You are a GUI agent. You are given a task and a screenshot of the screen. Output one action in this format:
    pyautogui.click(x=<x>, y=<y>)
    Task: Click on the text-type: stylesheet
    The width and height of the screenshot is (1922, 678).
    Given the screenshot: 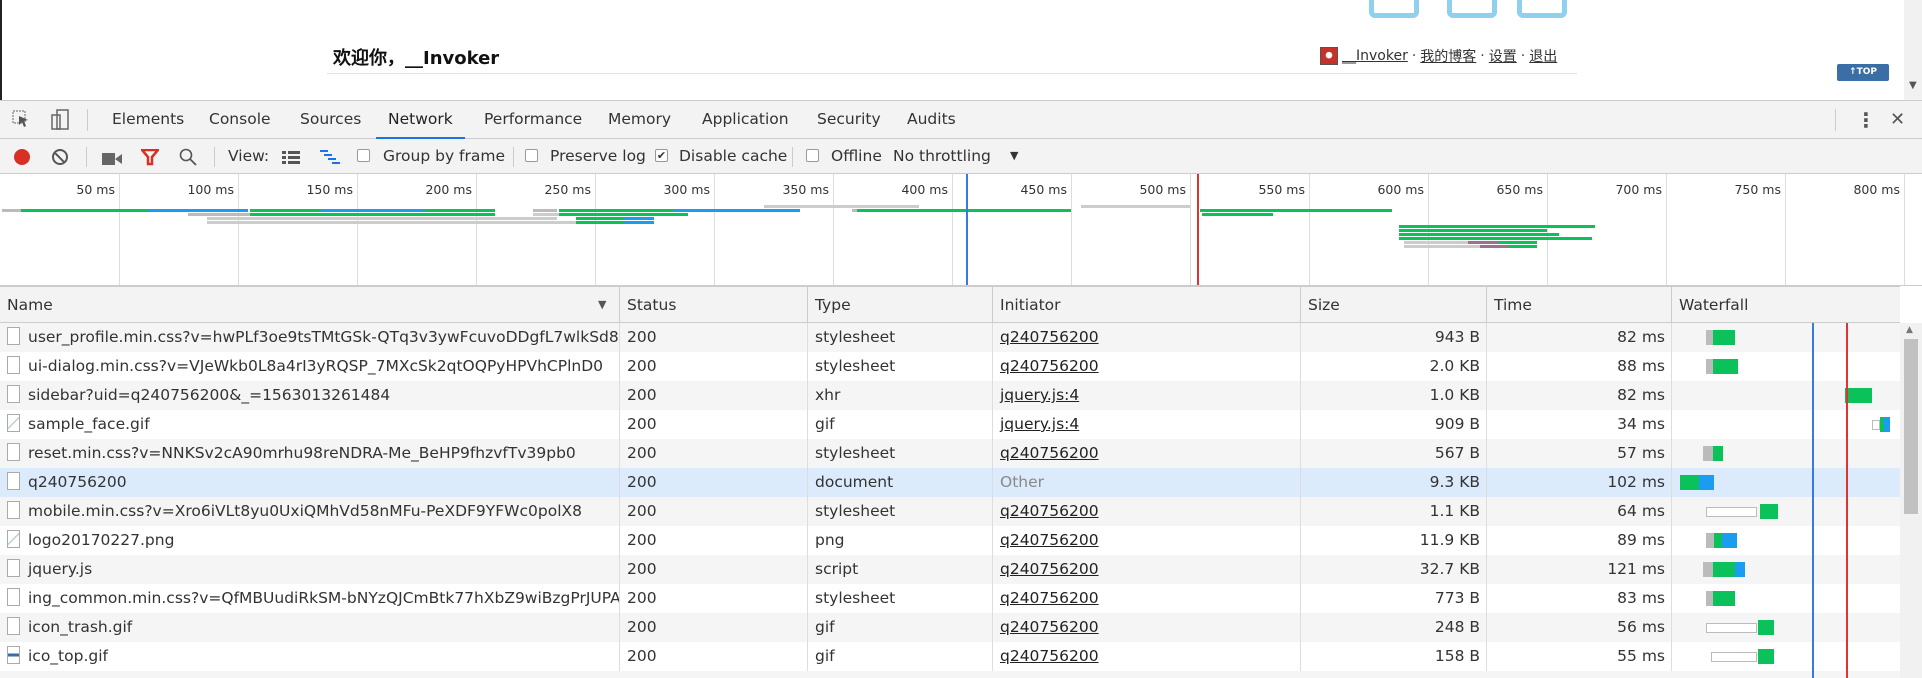 What is the action you would take?
    pyautogui.click(x=855, y=453)
    